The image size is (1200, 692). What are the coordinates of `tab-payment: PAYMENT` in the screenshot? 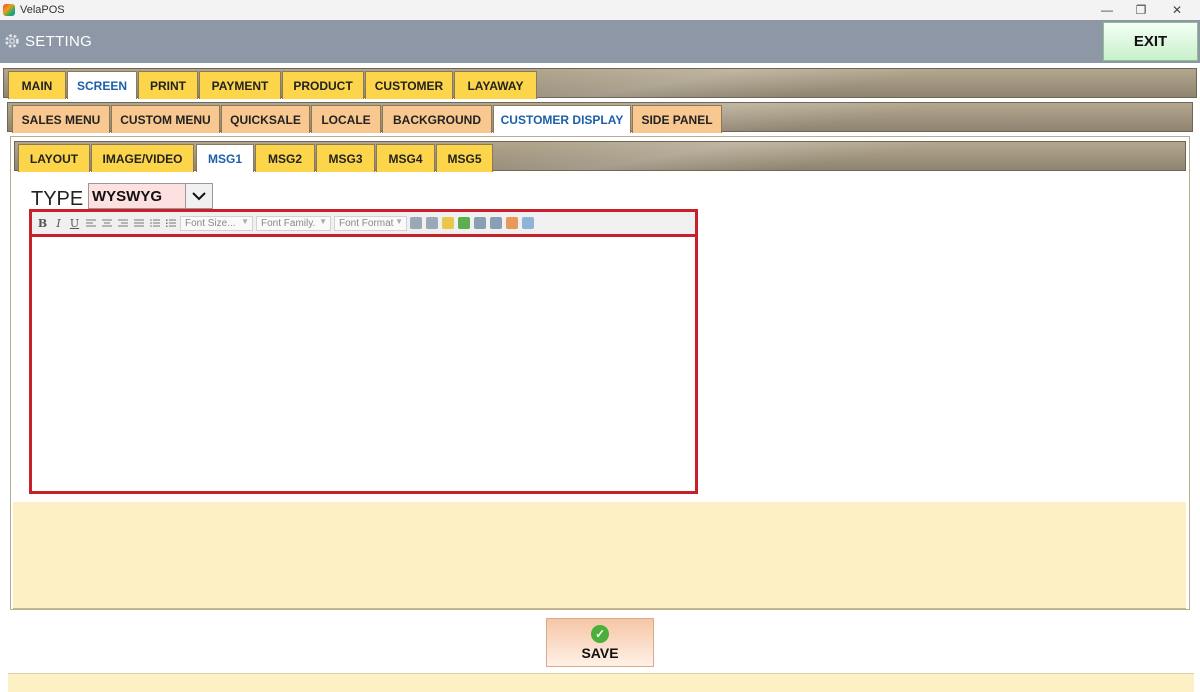 It's located at (240, 85).